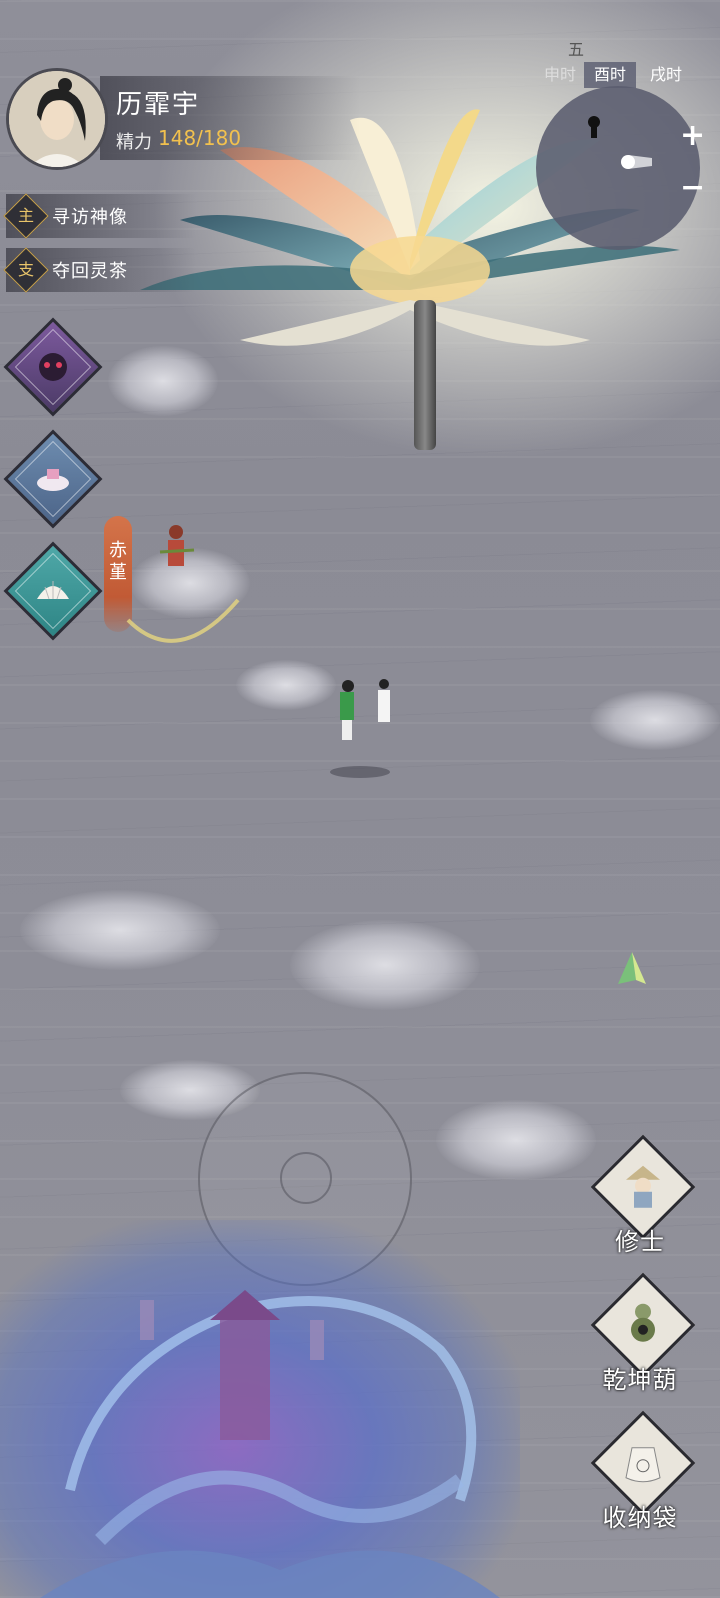 This screenshot has width=720, height=1598. I want to click on quest-side-title: 夺回灵茶, so click(90, 271).